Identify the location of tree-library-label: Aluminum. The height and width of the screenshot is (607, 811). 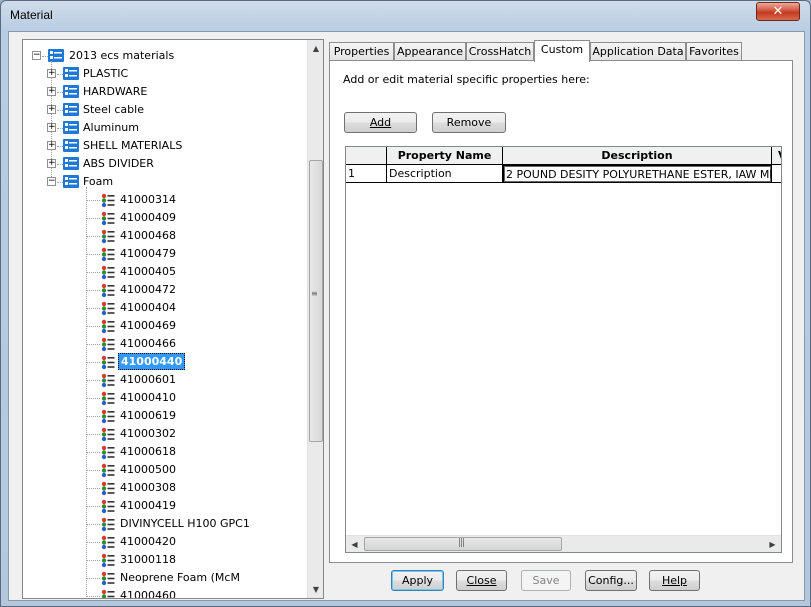
(111, 127).